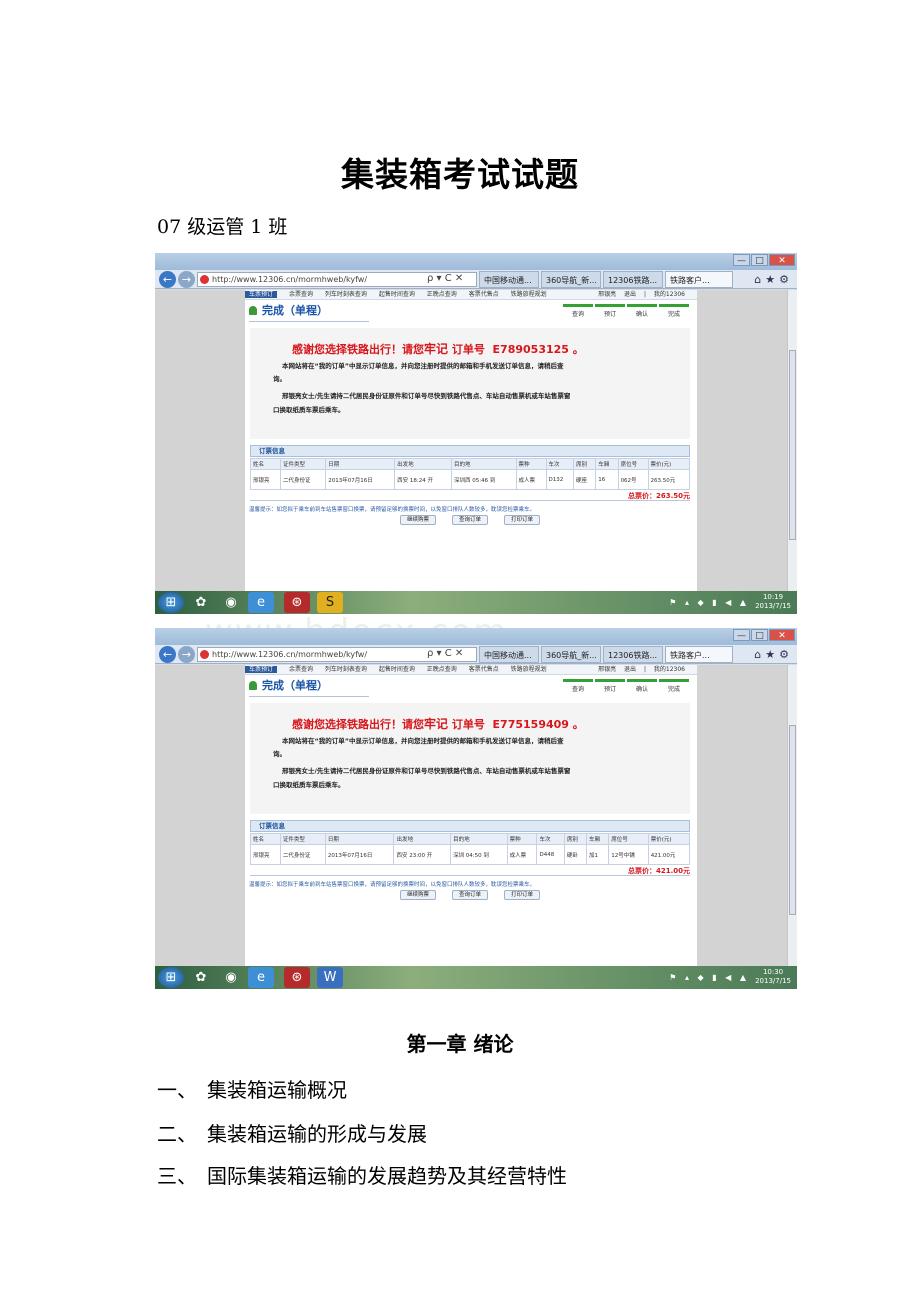  What do you see at coordinates (253, 685) in the screenshot?
I see `person-icon` at bounding box center [253, 685].